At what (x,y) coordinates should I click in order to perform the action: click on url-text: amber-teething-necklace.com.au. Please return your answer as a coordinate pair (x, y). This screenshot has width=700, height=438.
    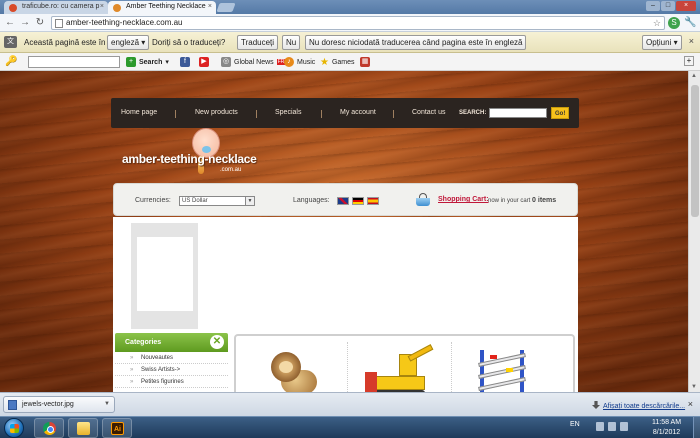
    Looking at the image, I should click on (124, 22).